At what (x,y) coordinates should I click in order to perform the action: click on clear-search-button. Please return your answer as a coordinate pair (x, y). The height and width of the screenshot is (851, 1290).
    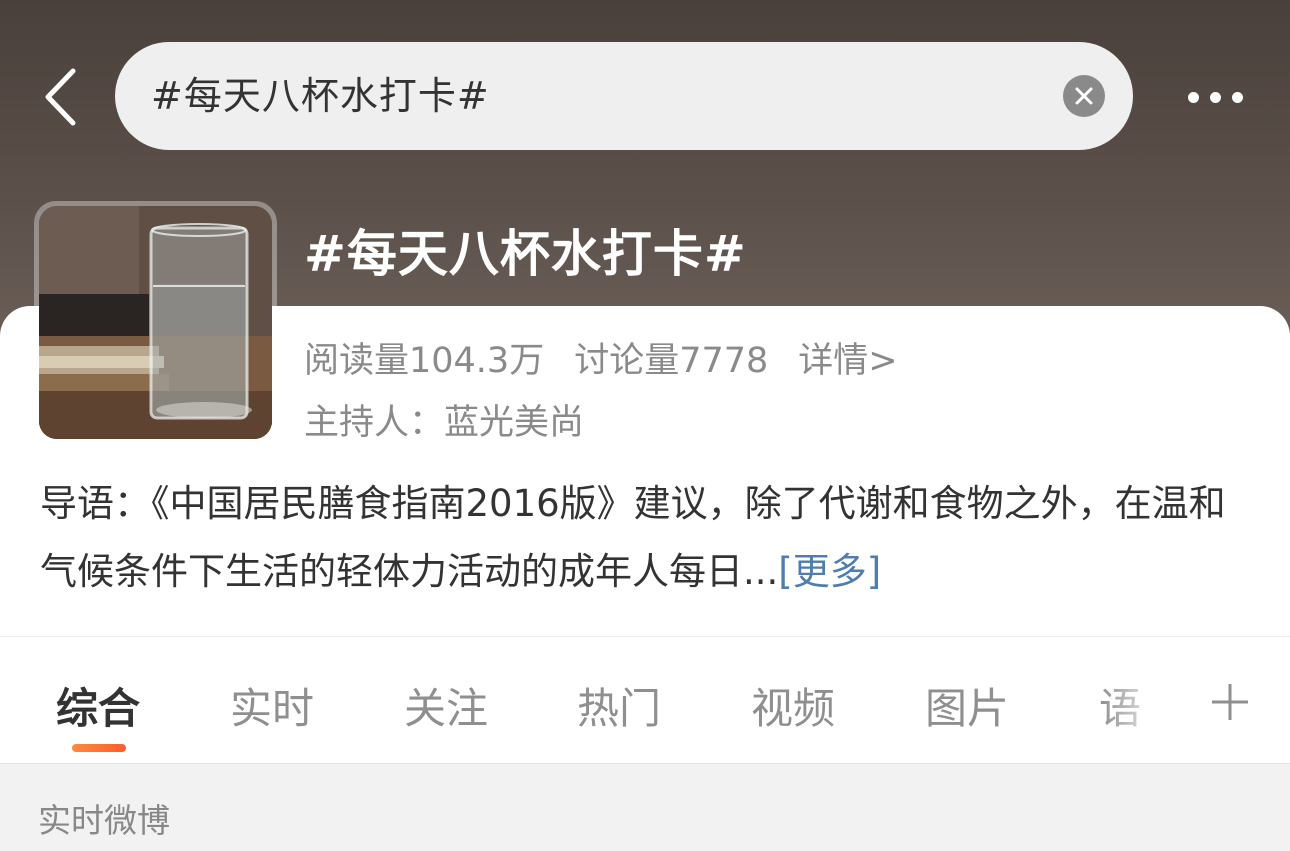
    Looking at the image, I should click on (1084, 96).